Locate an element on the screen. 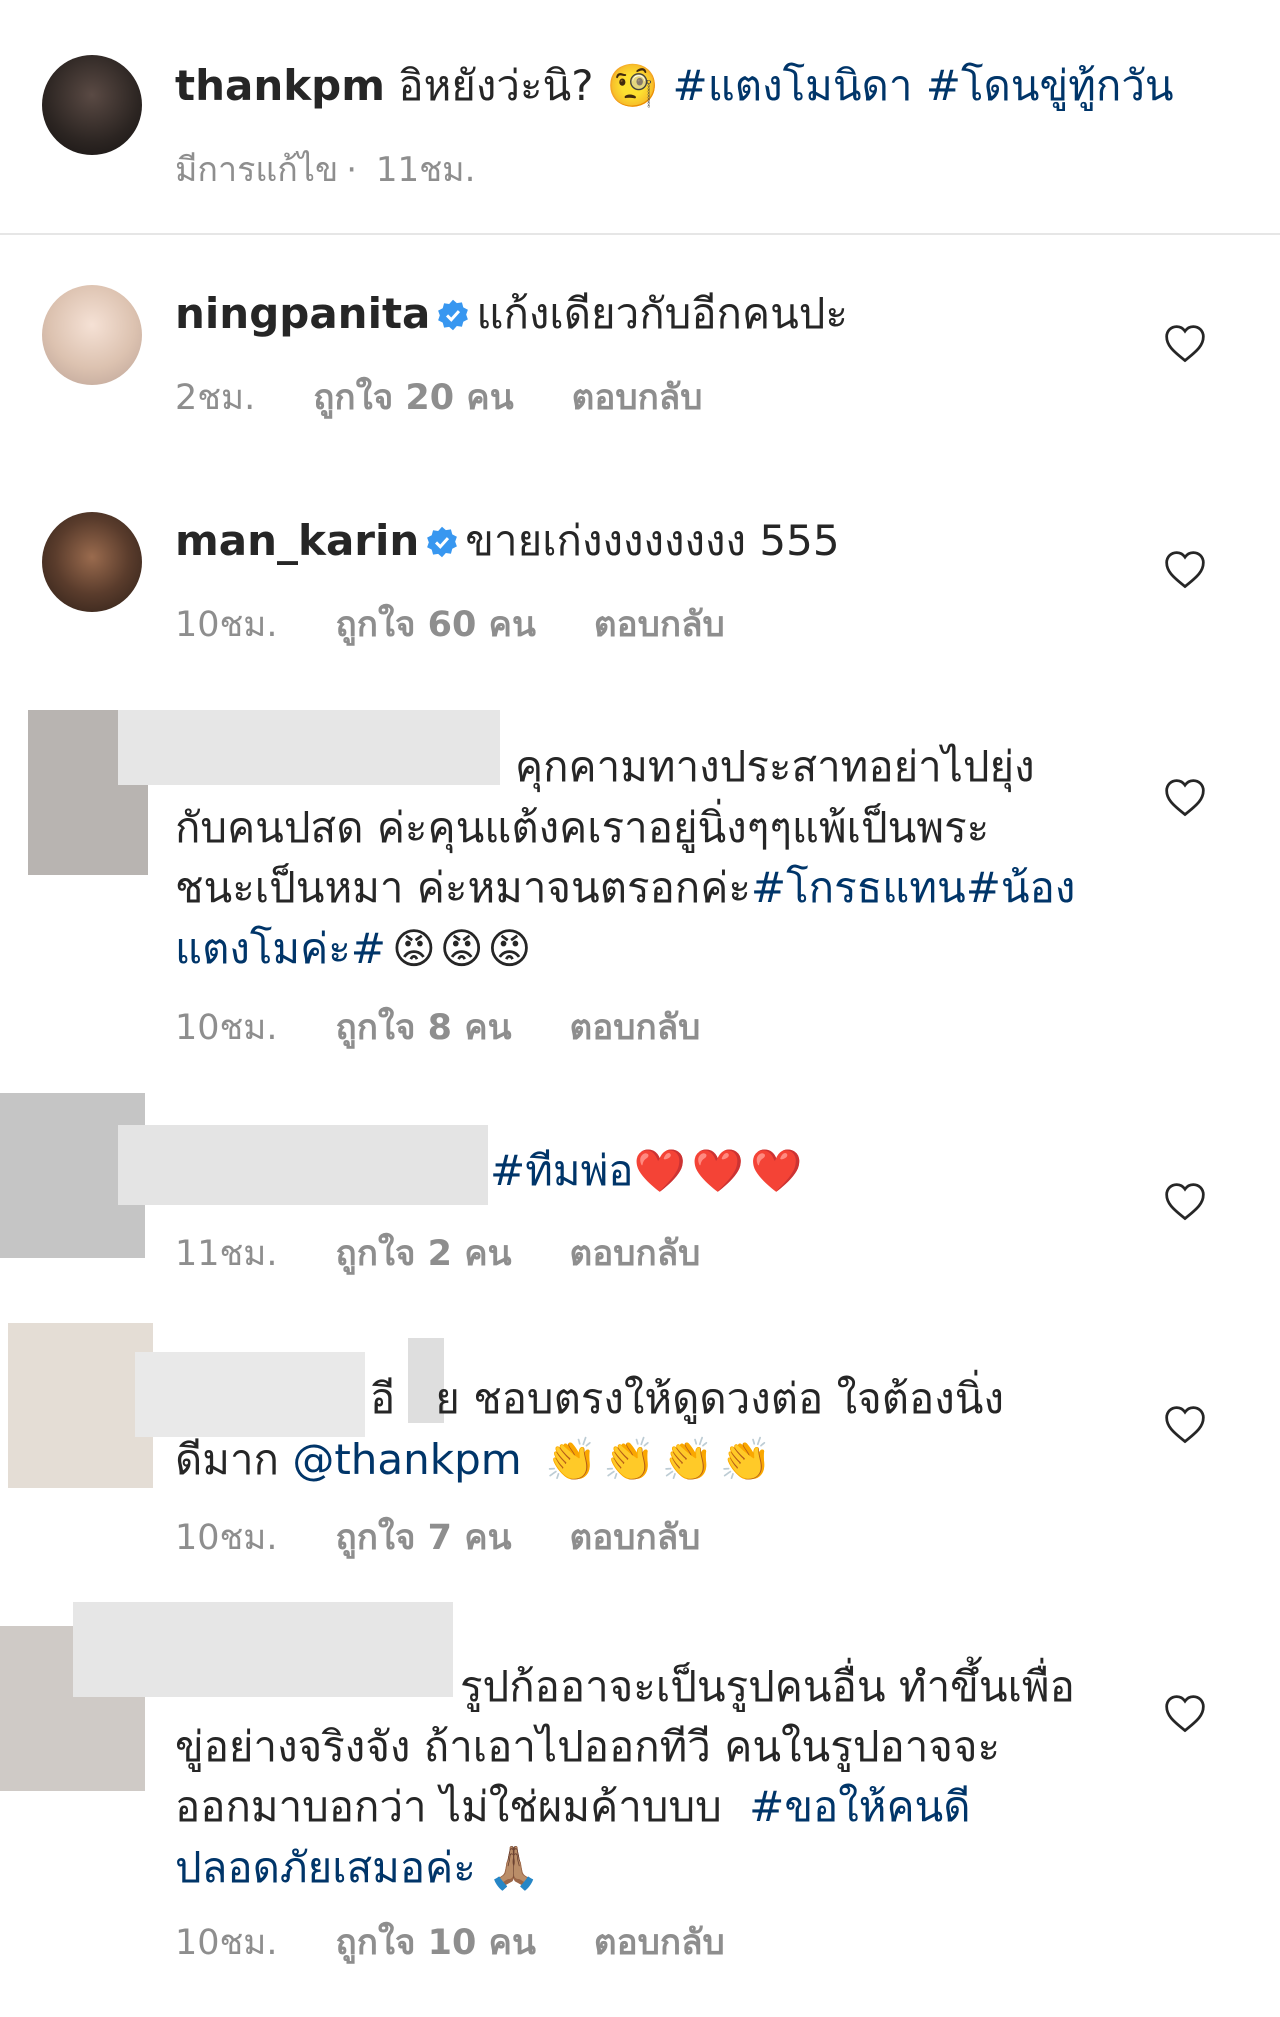 The width and height of the screenshot is (1280, 2017). comment-3-line-1: คุกคามทางประสาทอย่าไปยุ่ง is located at coordinates (775, 766).